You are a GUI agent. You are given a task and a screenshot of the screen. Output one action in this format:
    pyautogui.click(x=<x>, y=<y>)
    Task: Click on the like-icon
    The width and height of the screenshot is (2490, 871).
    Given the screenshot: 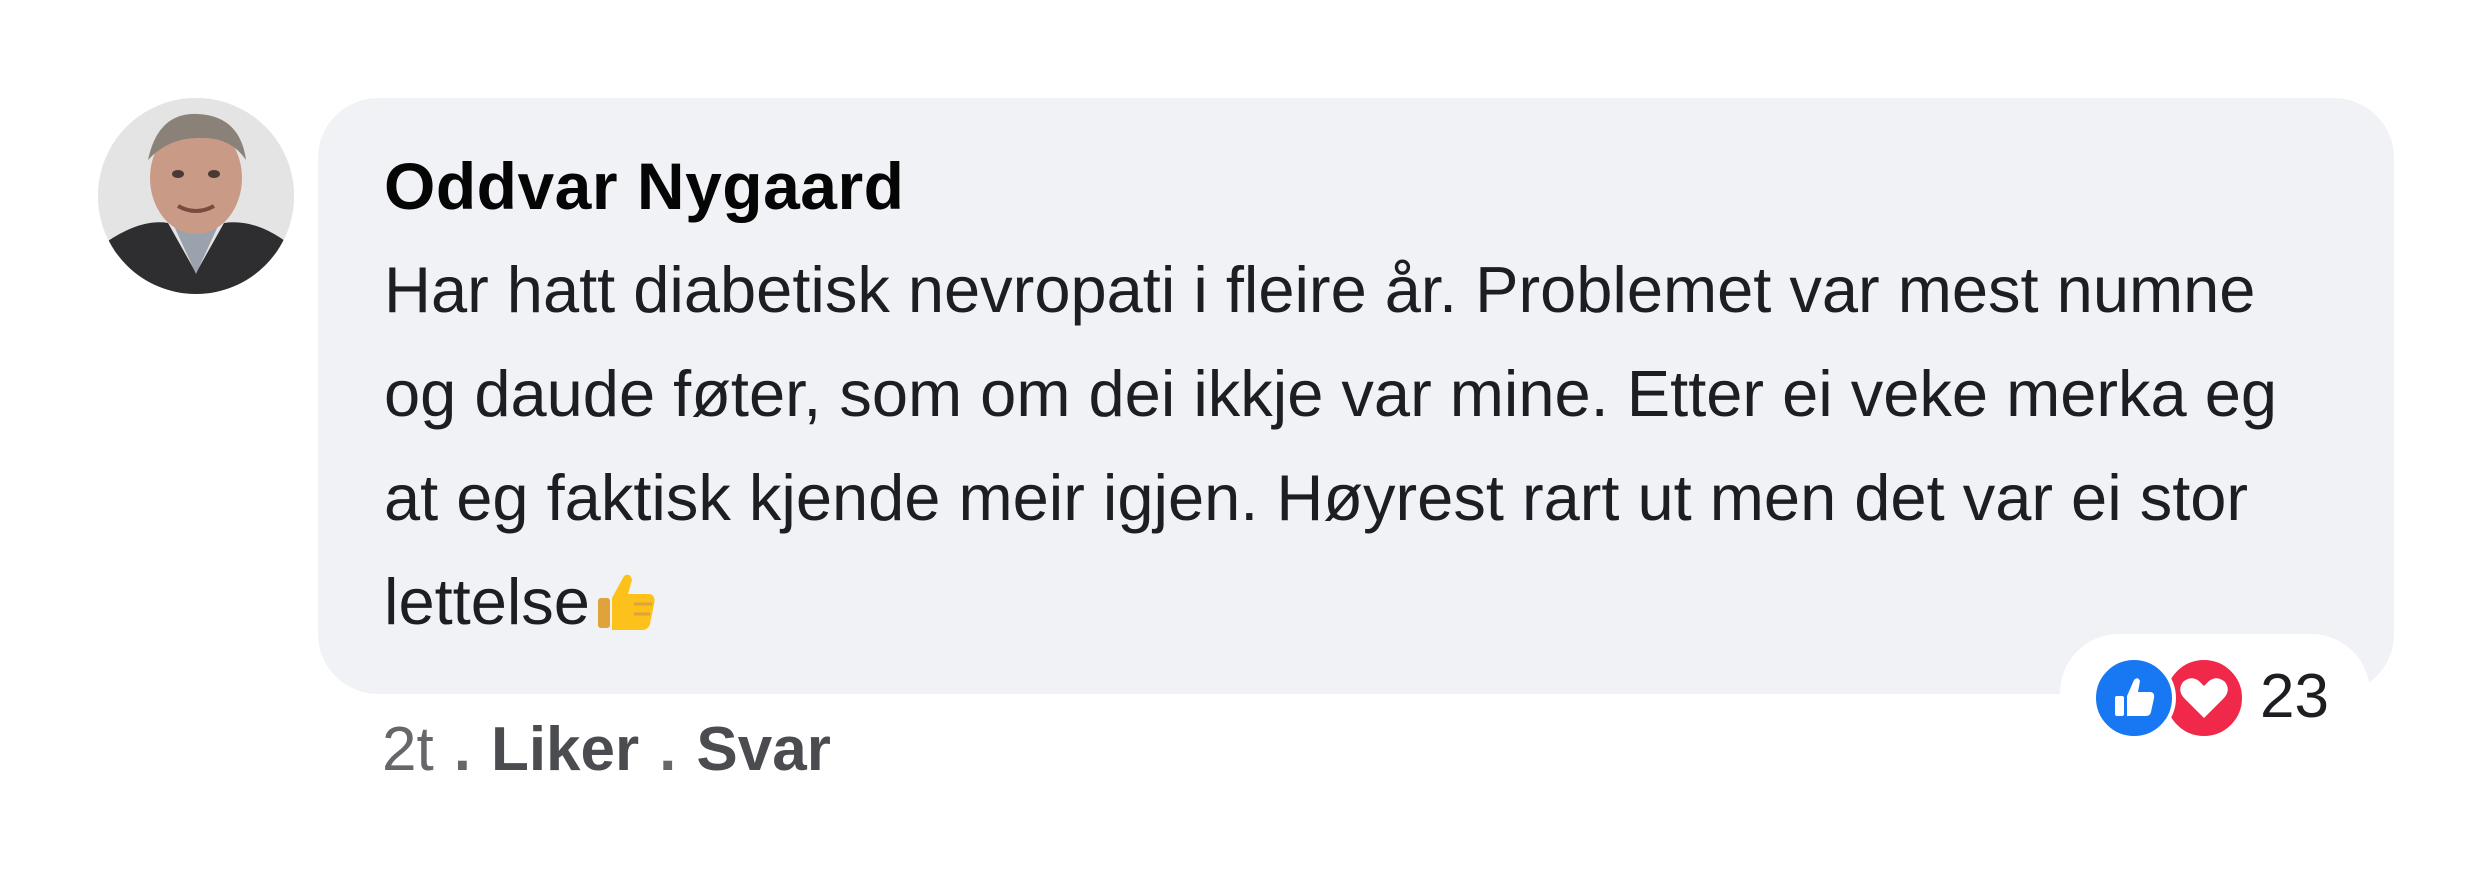 What is the action you would take?
    pyautogui.click(x=2134, y=698)
    